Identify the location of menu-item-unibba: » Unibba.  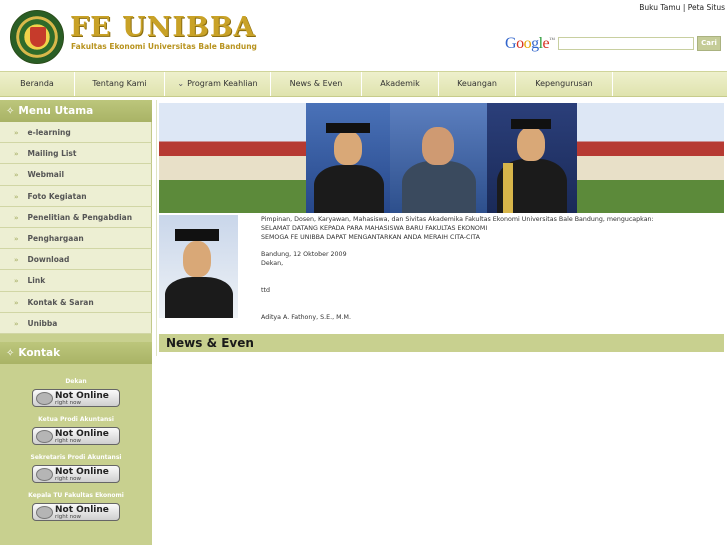
(76, 323).